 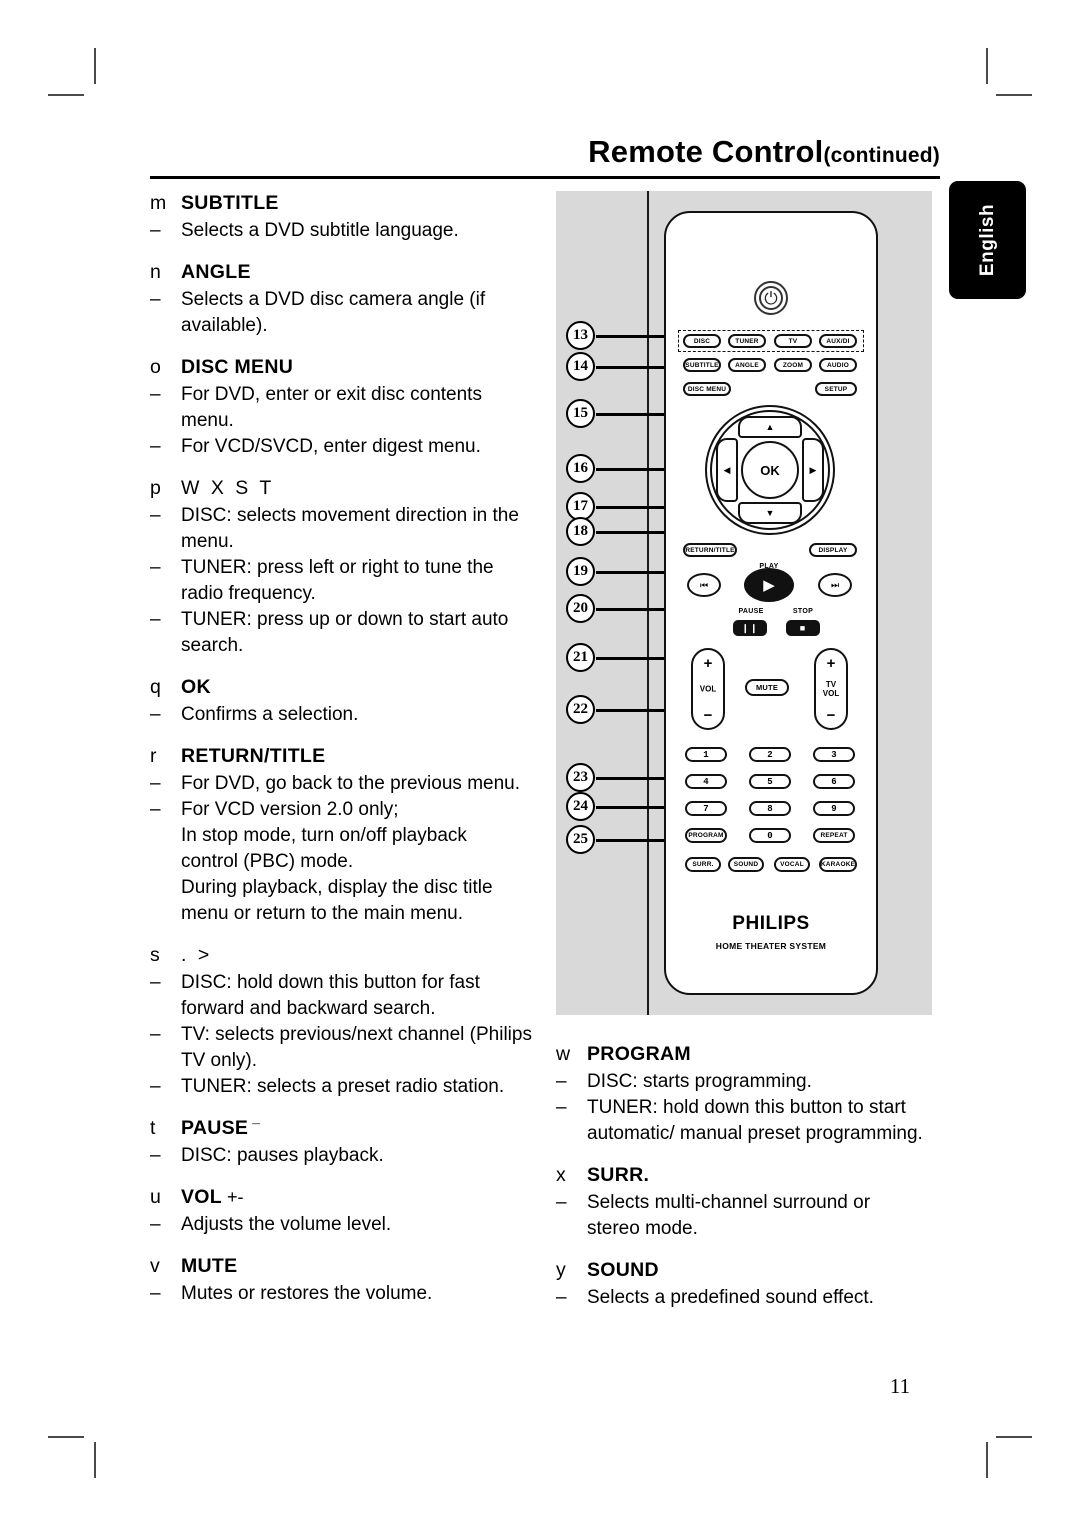 I want to click on entry-heading: v MUTE, so click(x=345, y=1266).